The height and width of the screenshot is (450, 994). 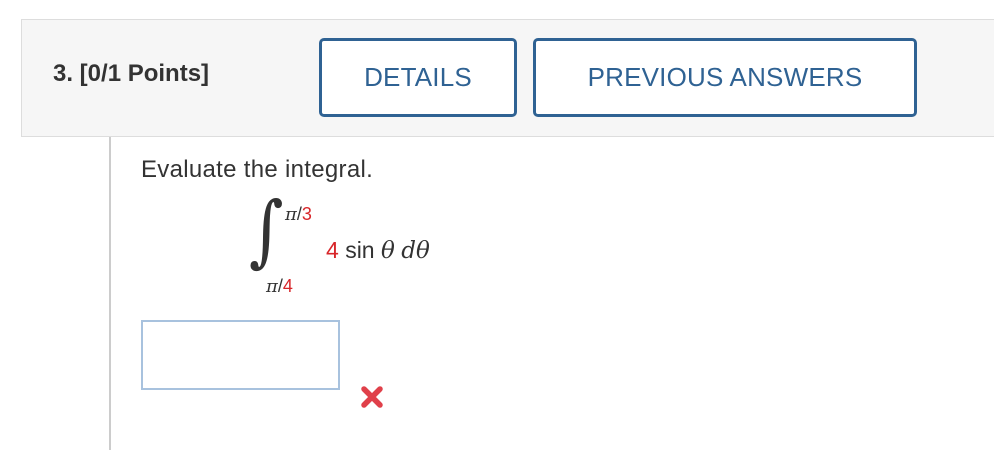 What do you see at coordinates (378, 250) in the screenshot?
I see `integrand: 4 sin θ dθ` at bounding box center [378, 250].